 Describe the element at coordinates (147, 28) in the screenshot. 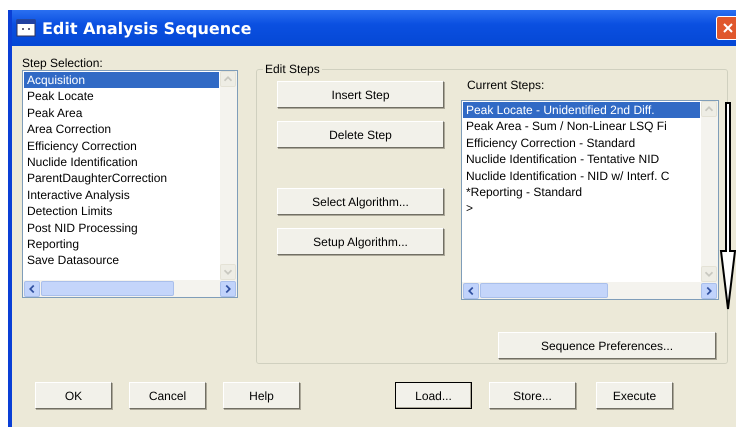

I see `window-title: Edit Analysis Sequence` at that location.